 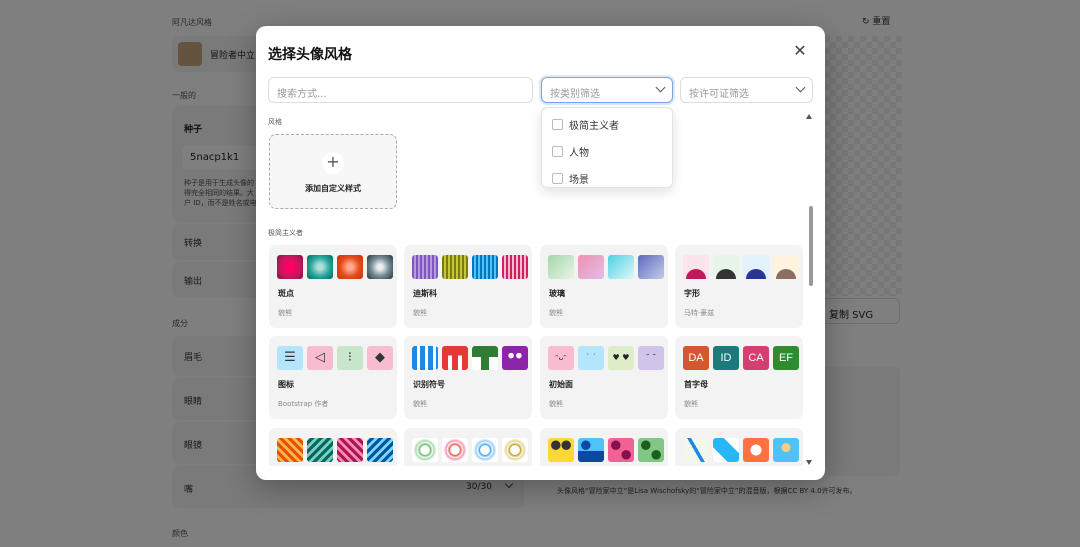 I want to click on initials-preview: CA, so click(x=756, y=358).